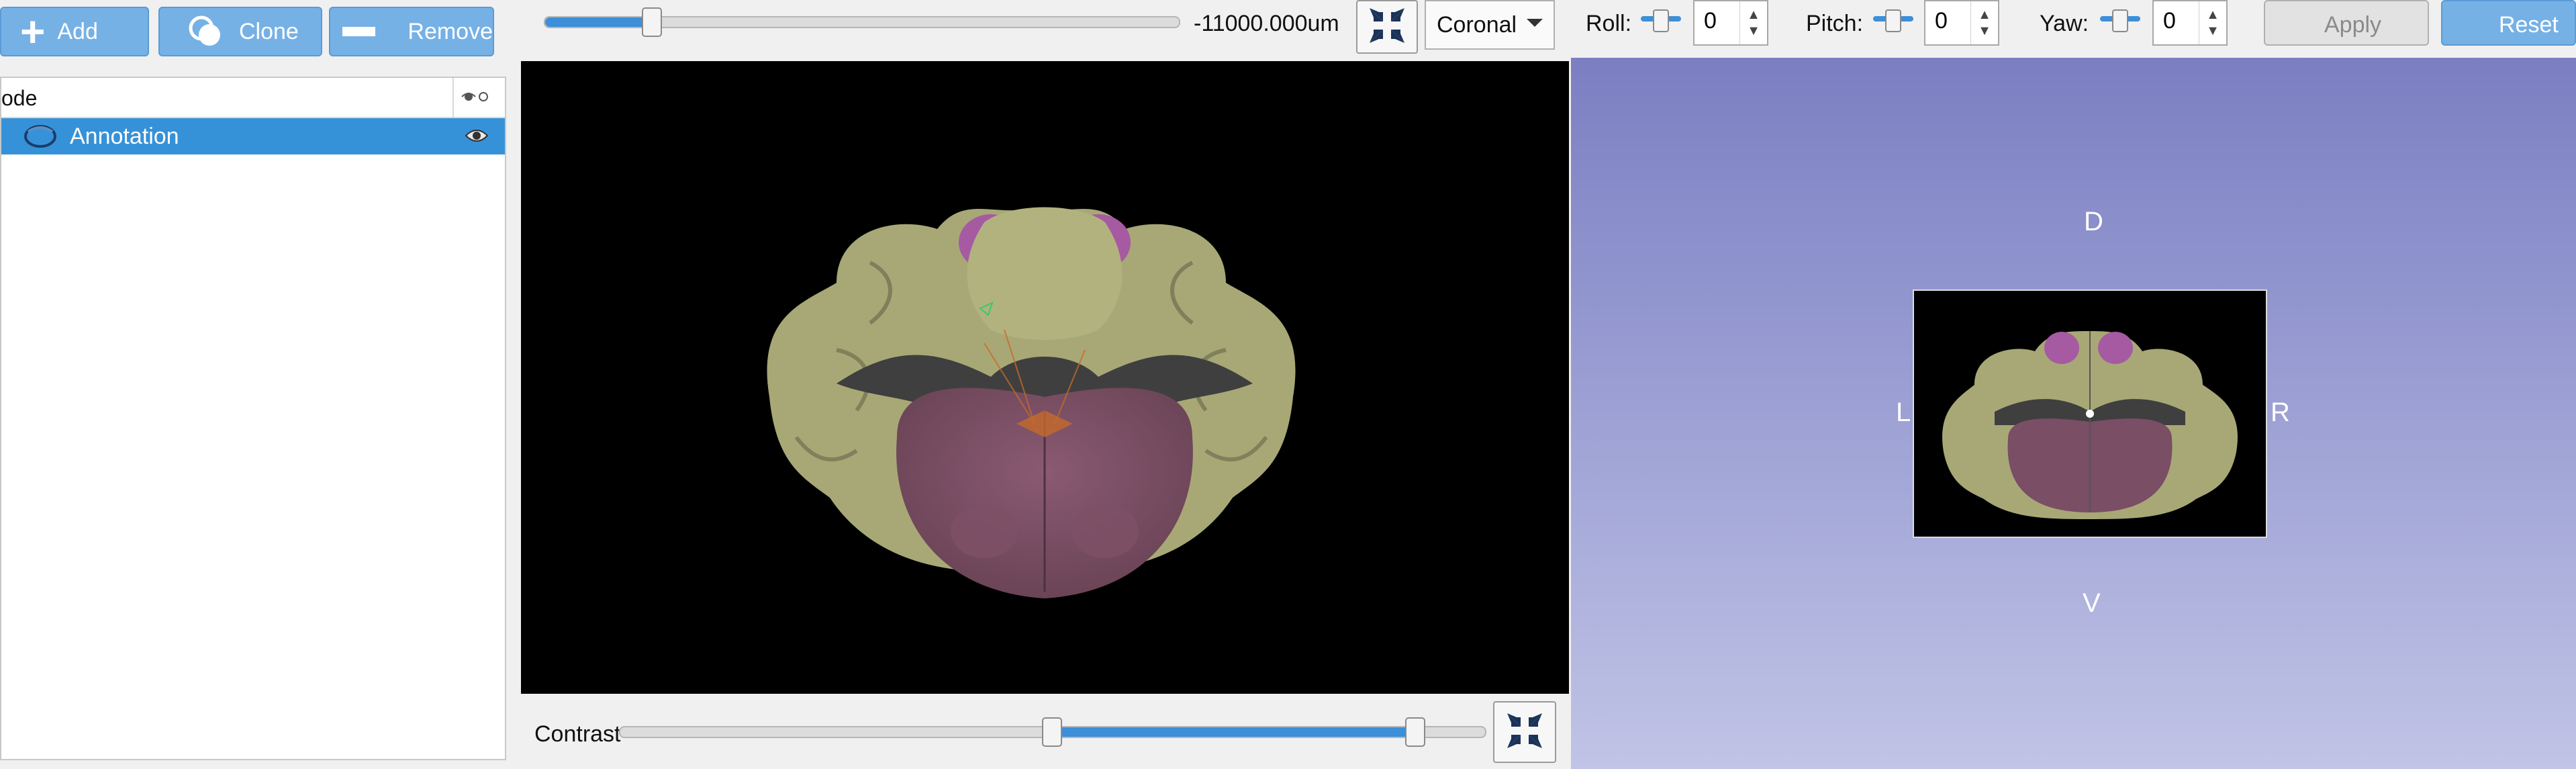 This screenshot has width=2576, height=769. Describe the element at coordinates (40, 138) in the screenshot. I see `annotation-node-icon` at that location.